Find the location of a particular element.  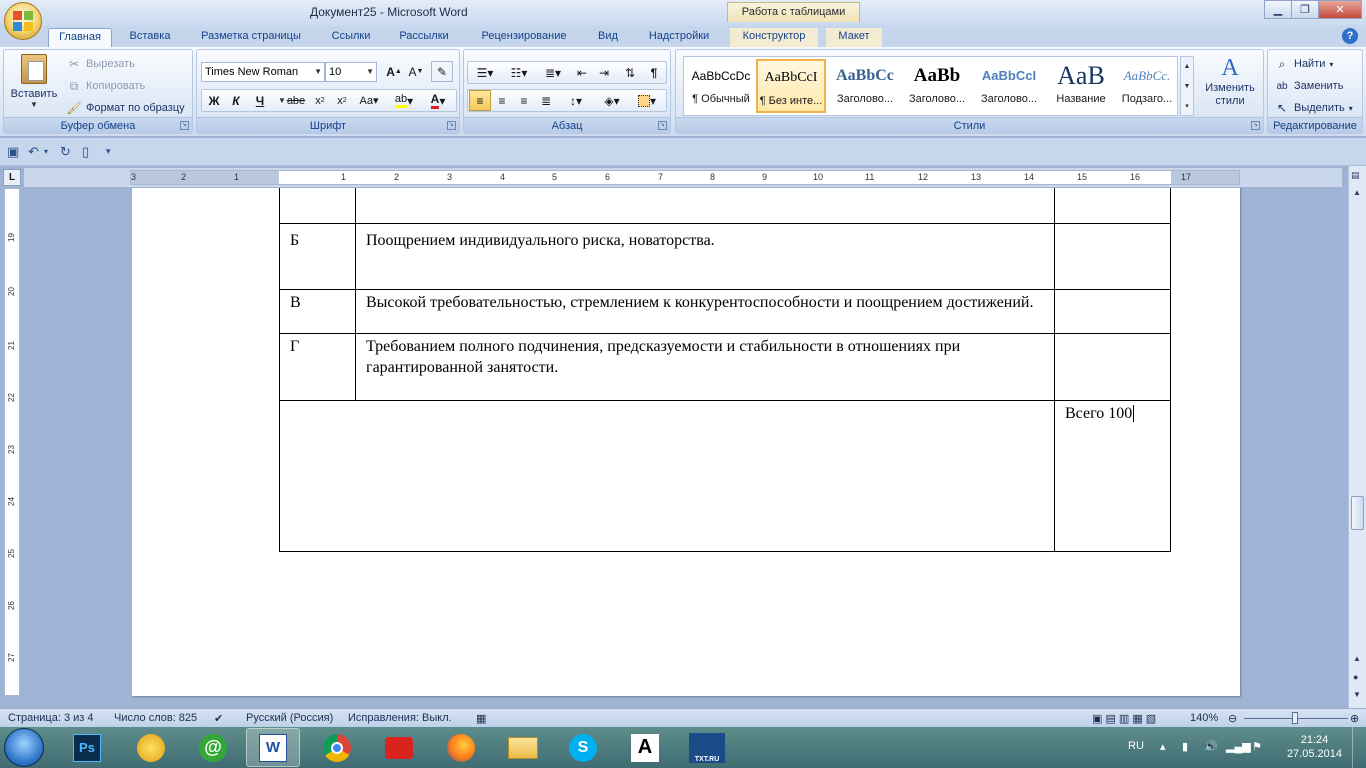

subscript-button: x2 is located at coordinates (320, 100).